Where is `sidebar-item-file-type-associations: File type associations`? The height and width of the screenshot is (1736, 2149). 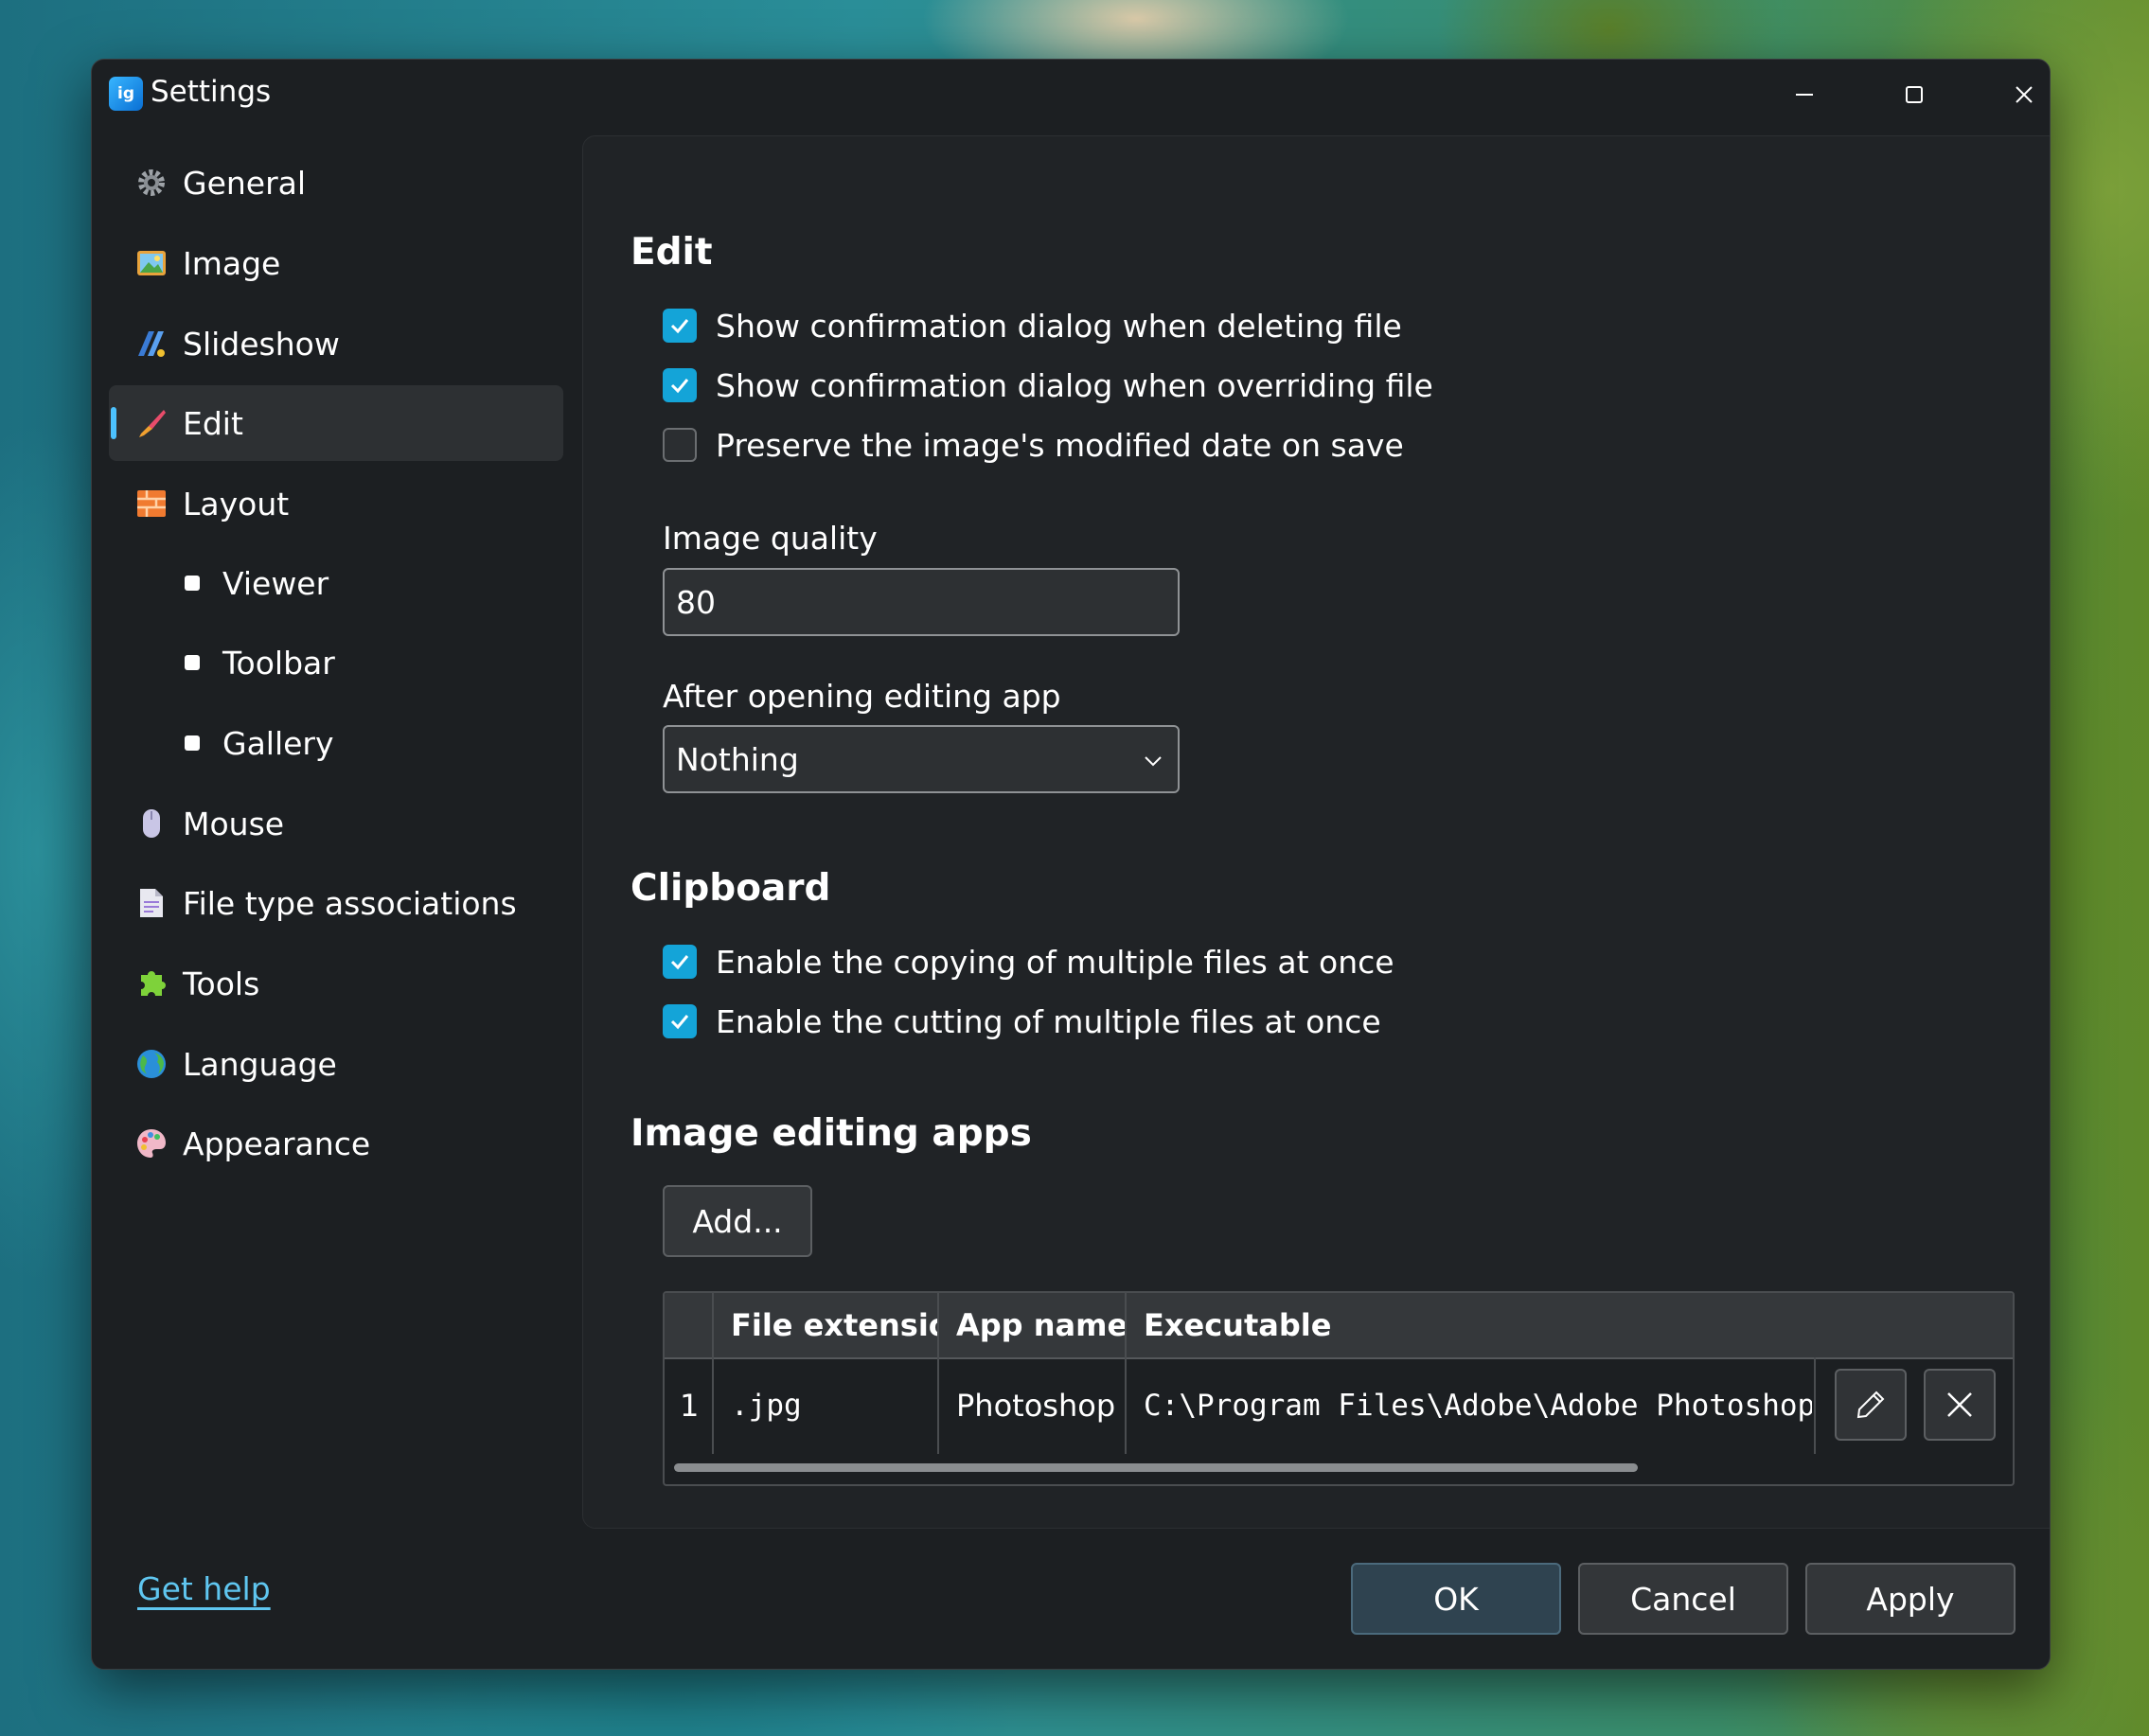 sidebar-item-file-type-associations: File type associations is located at coordinates (336, 903).